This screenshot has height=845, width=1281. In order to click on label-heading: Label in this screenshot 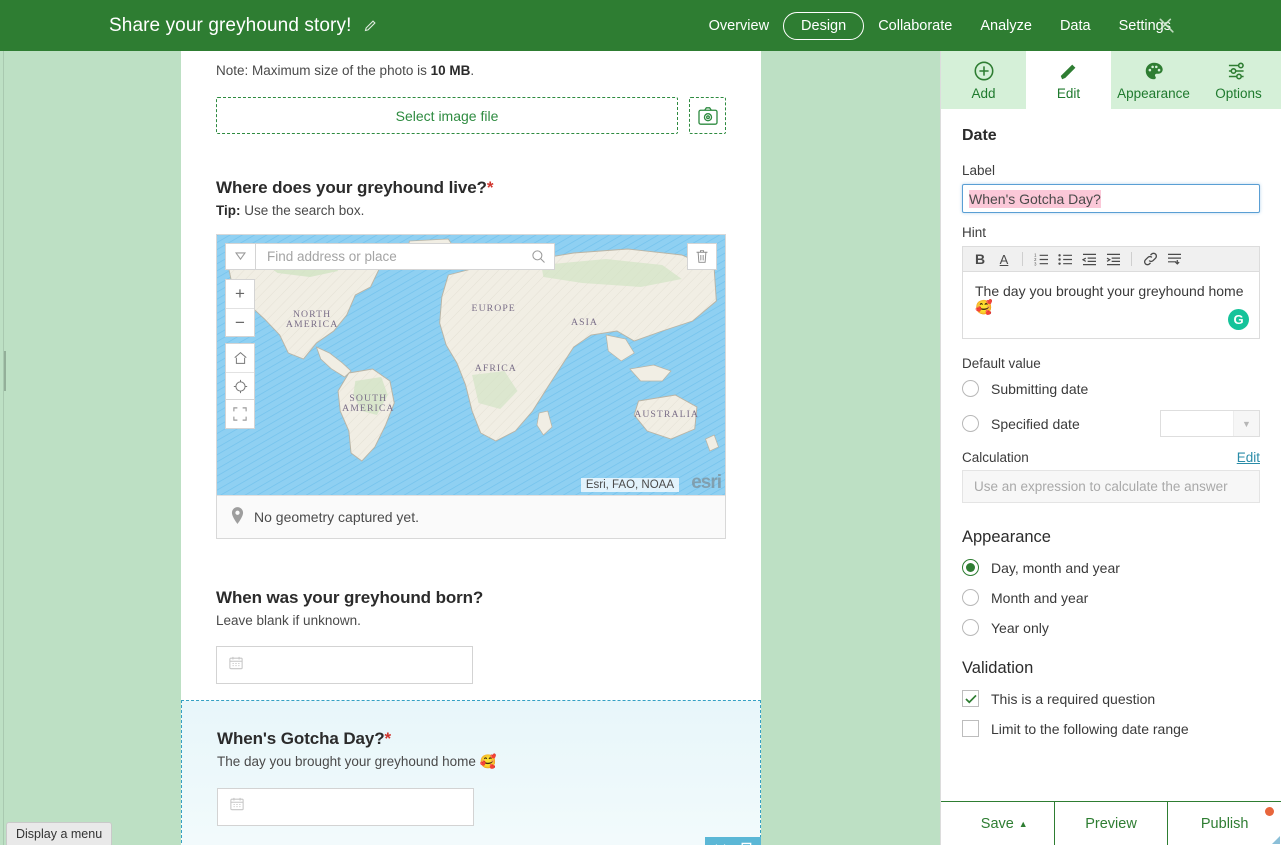, I will do `click(979, 170)`.